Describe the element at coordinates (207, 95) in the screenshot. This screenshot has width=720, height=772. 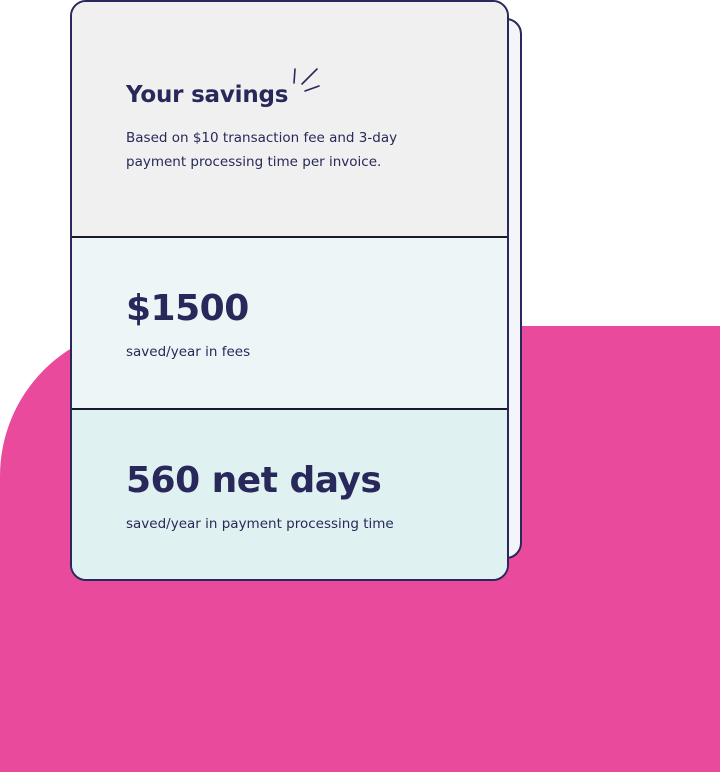
I see `savings-title: Your savings` at that location.